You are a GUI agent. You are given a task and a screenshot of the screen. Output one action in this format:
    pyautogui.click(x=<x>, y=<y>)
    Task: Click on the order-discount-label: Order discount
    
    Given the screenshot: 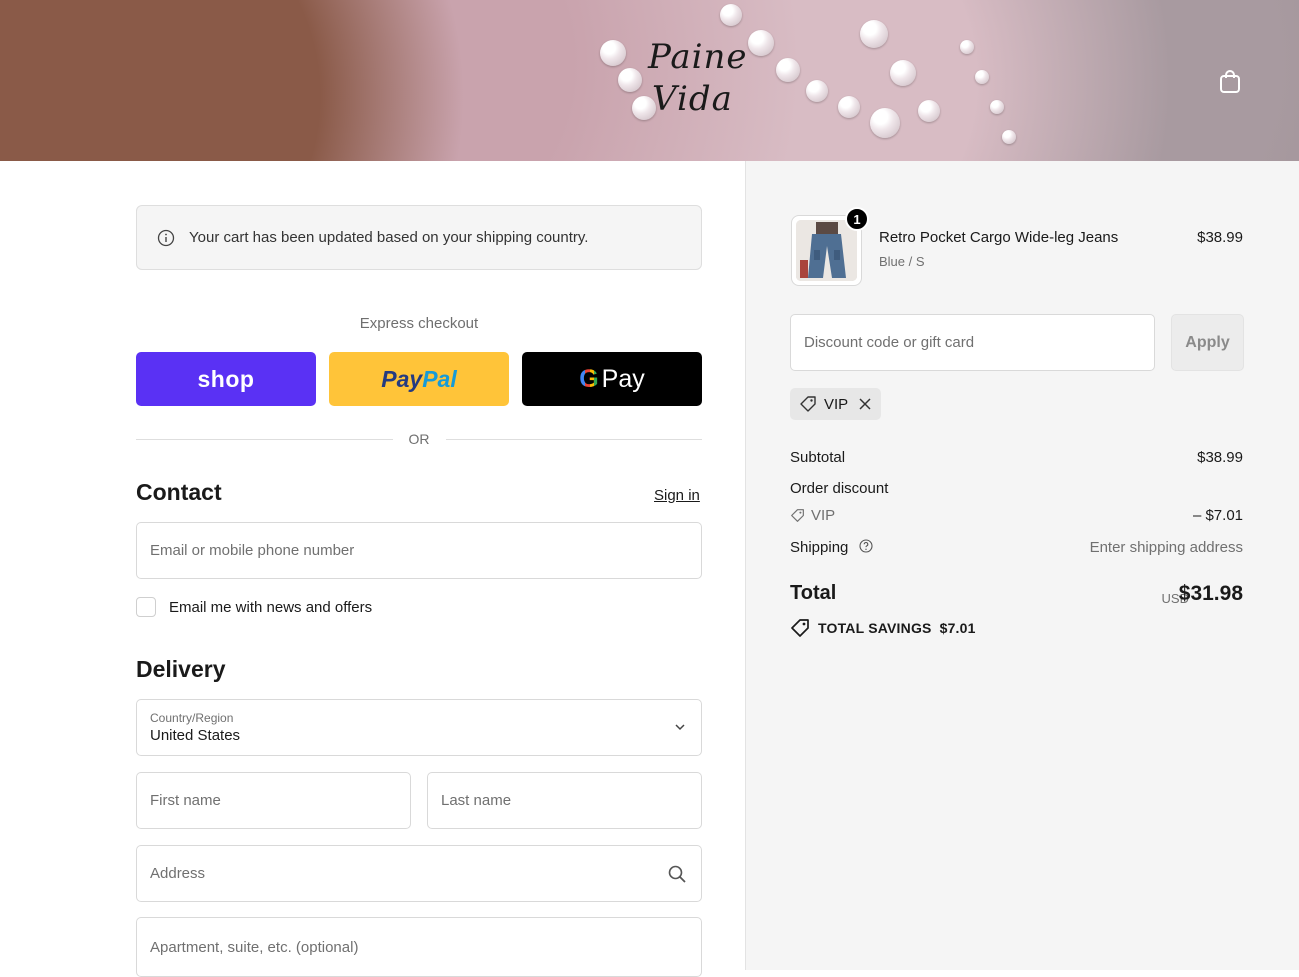 What is the action you would take?
    pyautogui.click(x=839, y=488)
    